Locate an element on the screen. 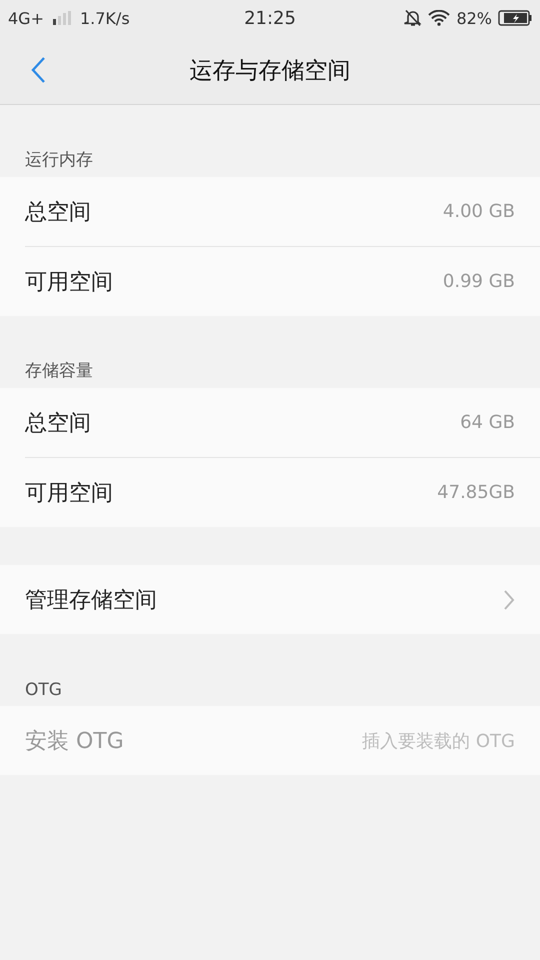 The width and height of the screenshot is (540, 960). row-value: 64 GB is located at coordinates (487, 422).